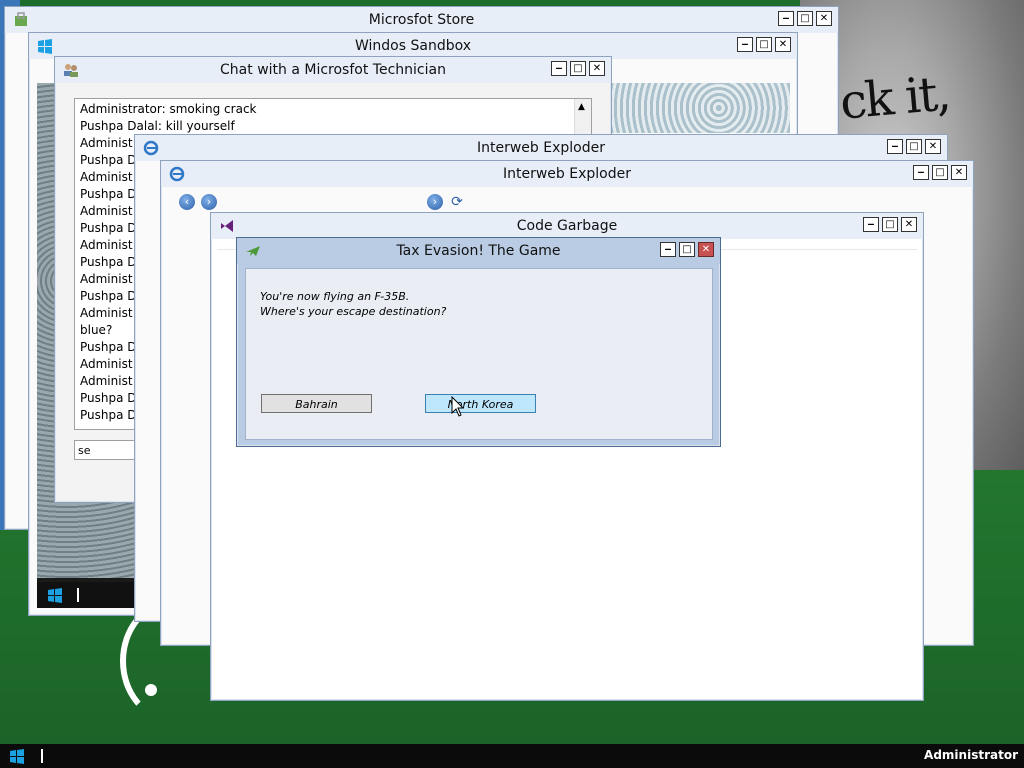  Describe the element at coordinates (701, 108) in the screenshot. I see `sandbox-picture` at that location.